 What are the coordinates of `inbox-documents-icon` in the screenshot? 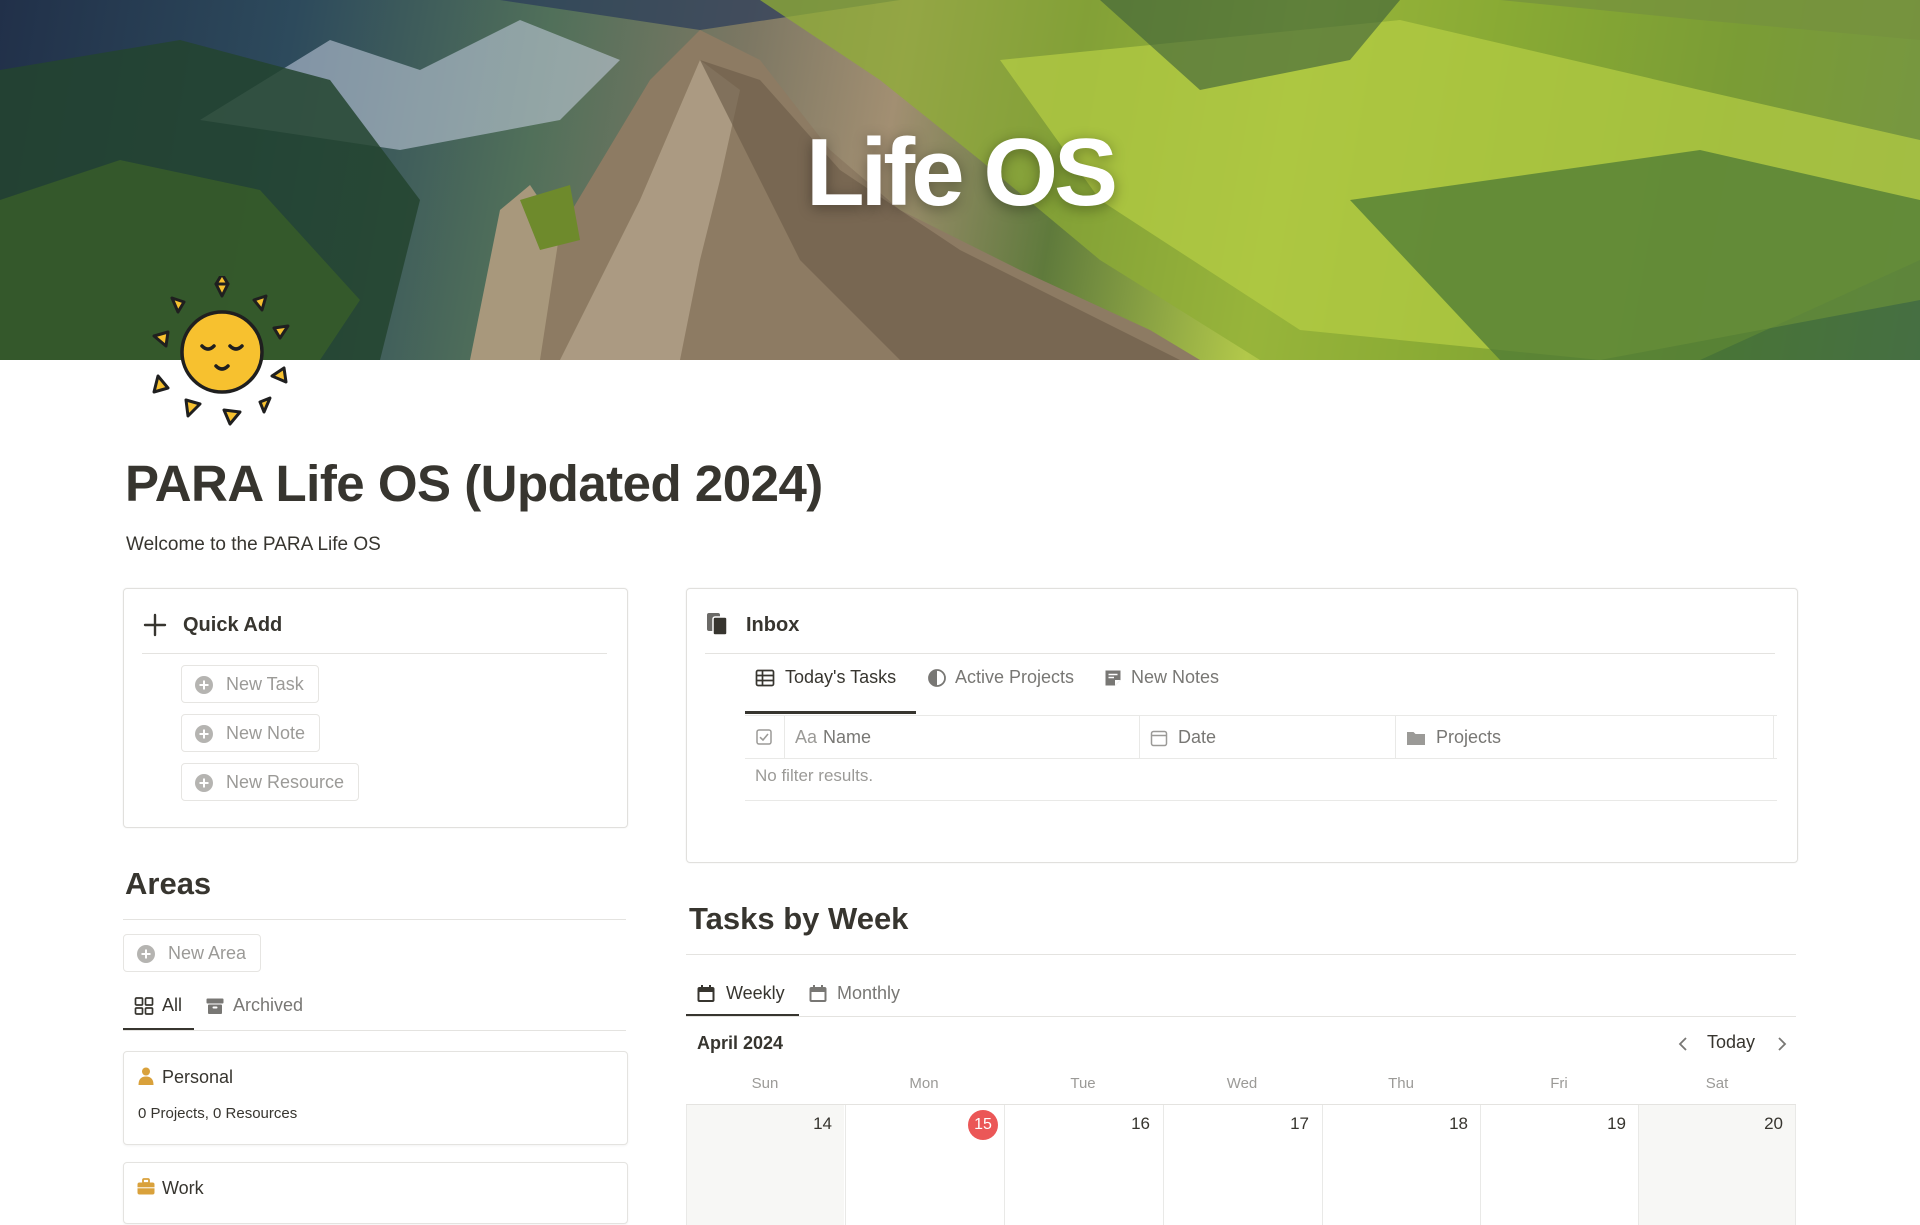 It's located at (717, 624).